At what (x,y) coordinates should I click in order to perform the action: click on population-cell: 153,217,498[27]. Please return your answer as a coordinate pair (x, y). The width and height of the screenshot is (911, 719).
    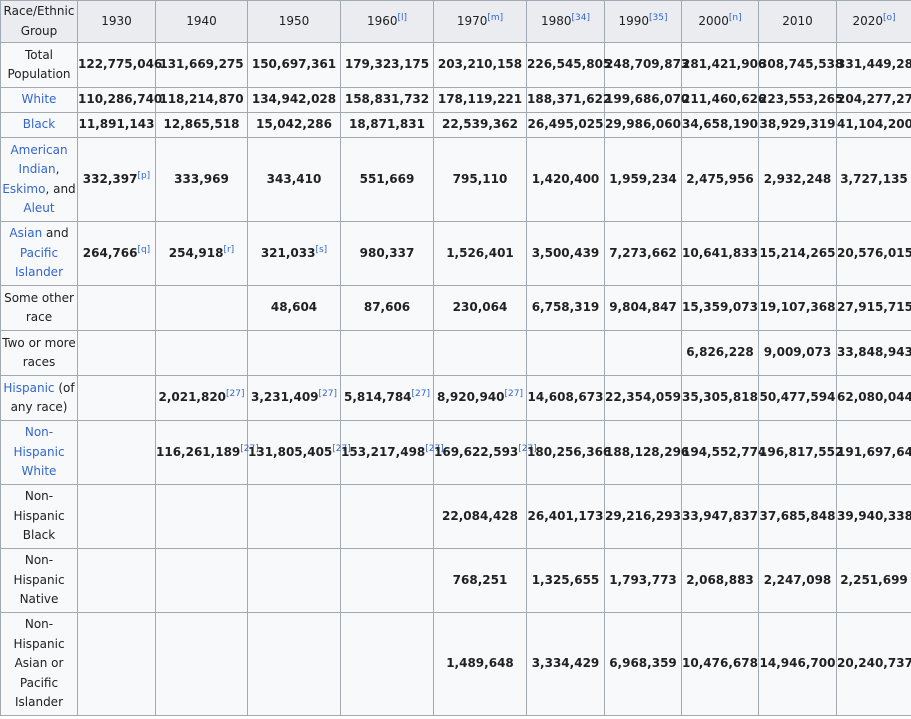
    Looking at the image, I should click on (392, 452).